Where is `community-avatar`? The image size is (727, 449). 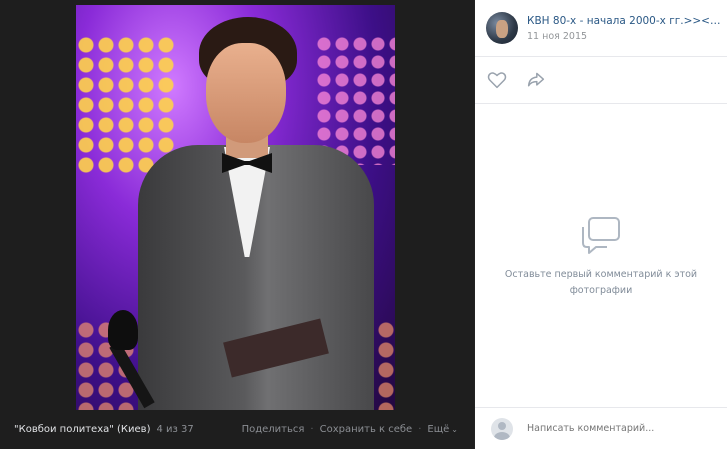
community-avatar is located at coordinates (502, 28).